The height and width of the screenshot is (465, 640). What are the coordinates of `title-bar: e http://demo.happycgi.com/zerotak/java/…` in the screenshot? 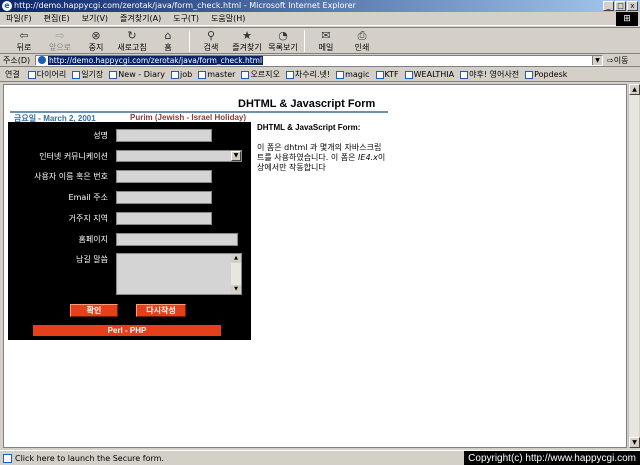 It's located at (320, 6).